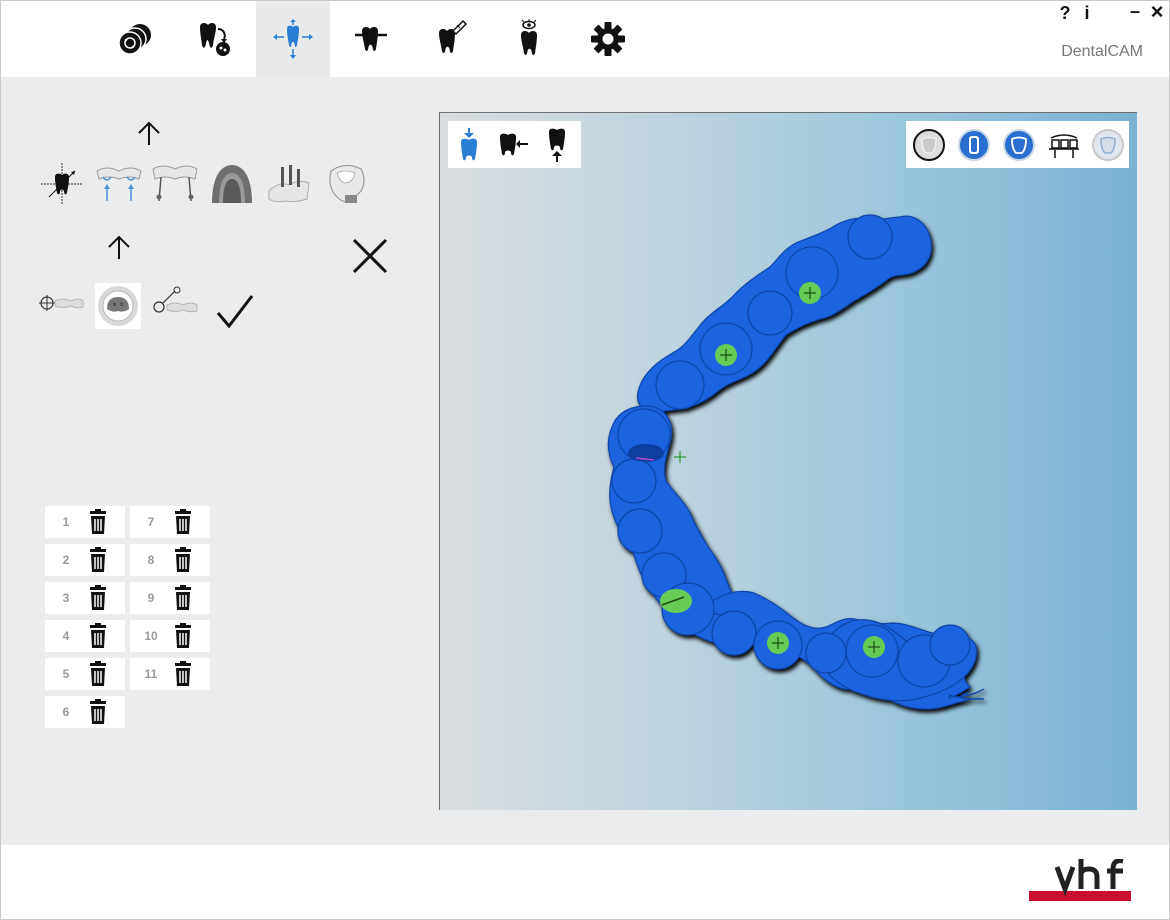 Image resolution: width=1170 pixels, height=920 pixels. I want to click on disc-view-button: x x, so click(118, 306).